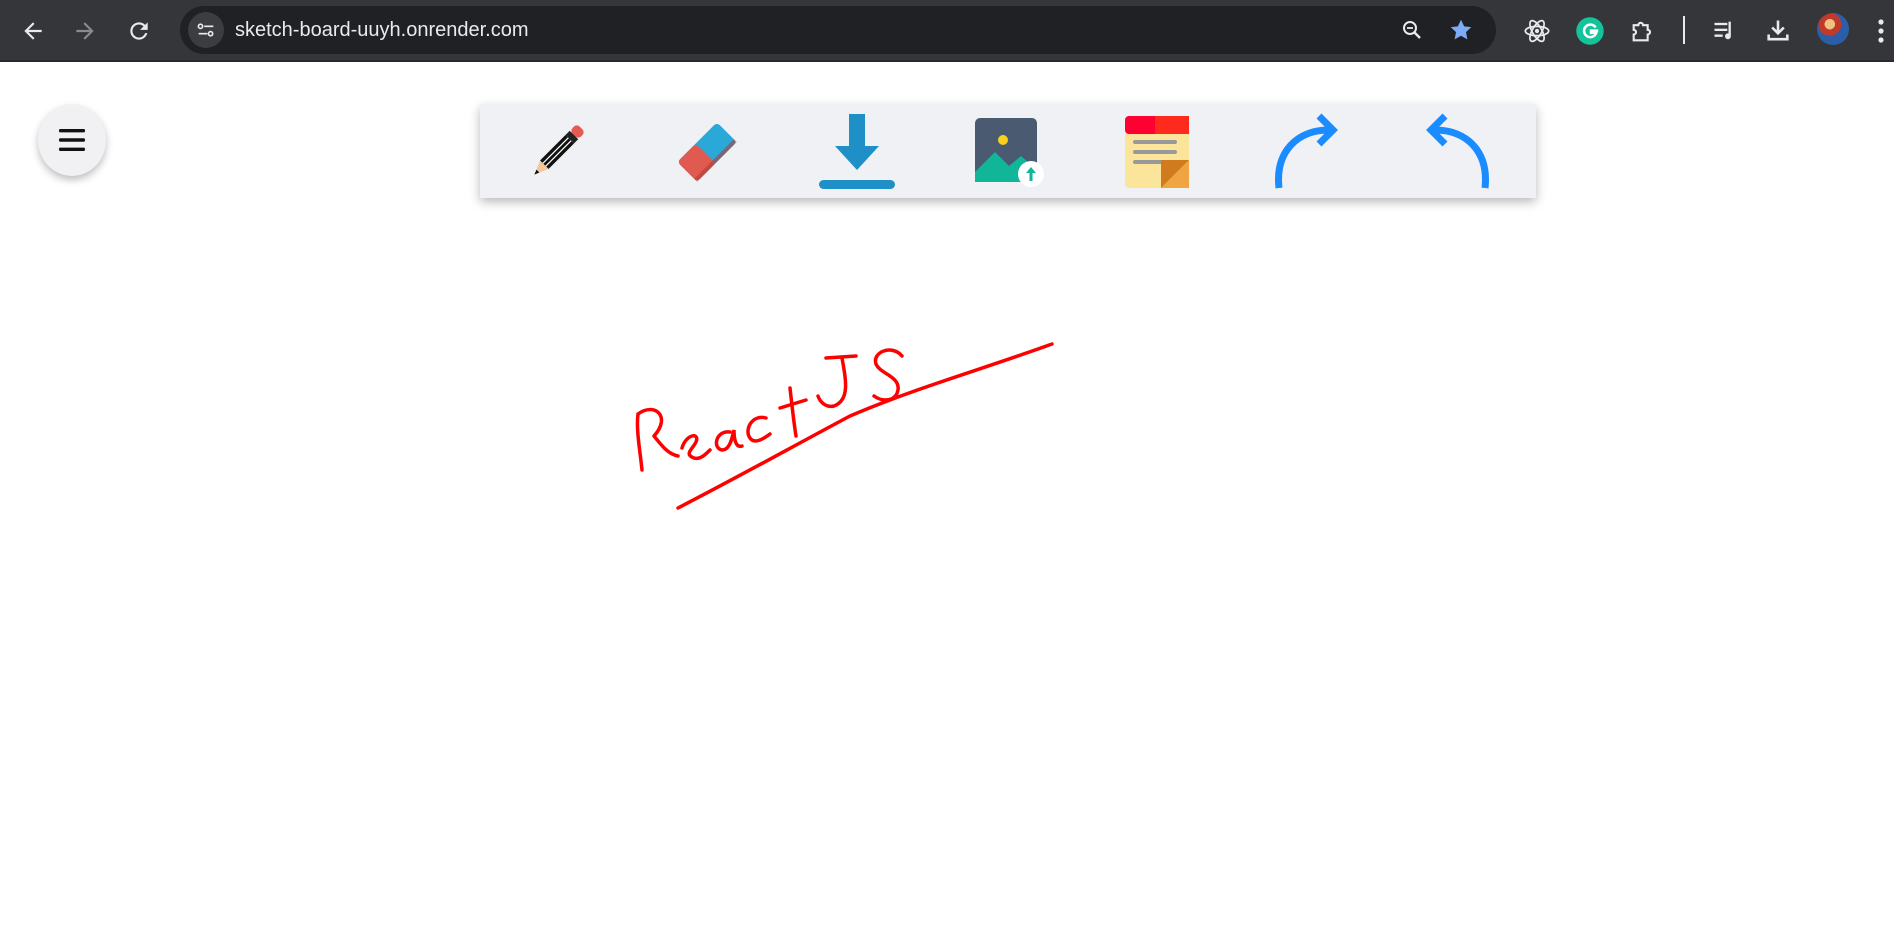 This screenshot has width=1894, height=926. I want to click on eraser-tool-button, so click(707, 152).